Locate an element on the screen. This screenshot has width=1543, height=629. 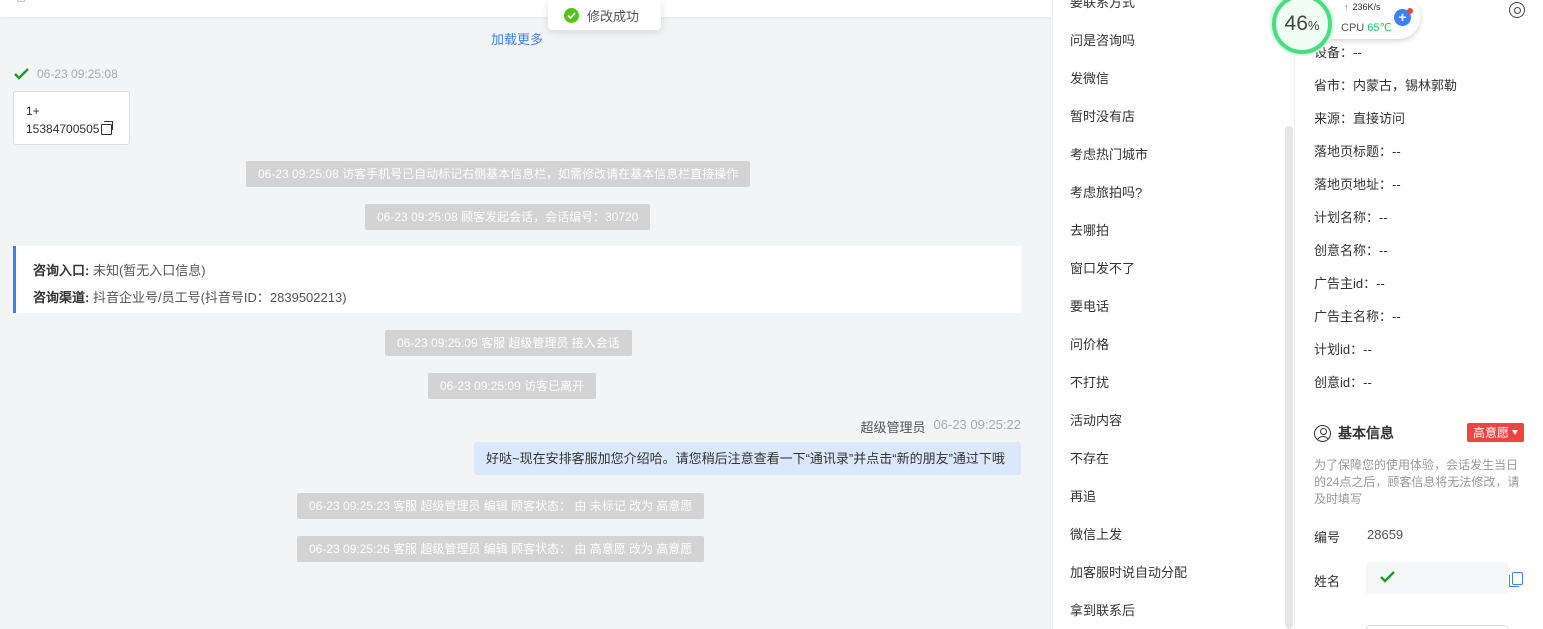
info-advertiser-name: 广告主名称：-- is located at coordinates (1357, 316).